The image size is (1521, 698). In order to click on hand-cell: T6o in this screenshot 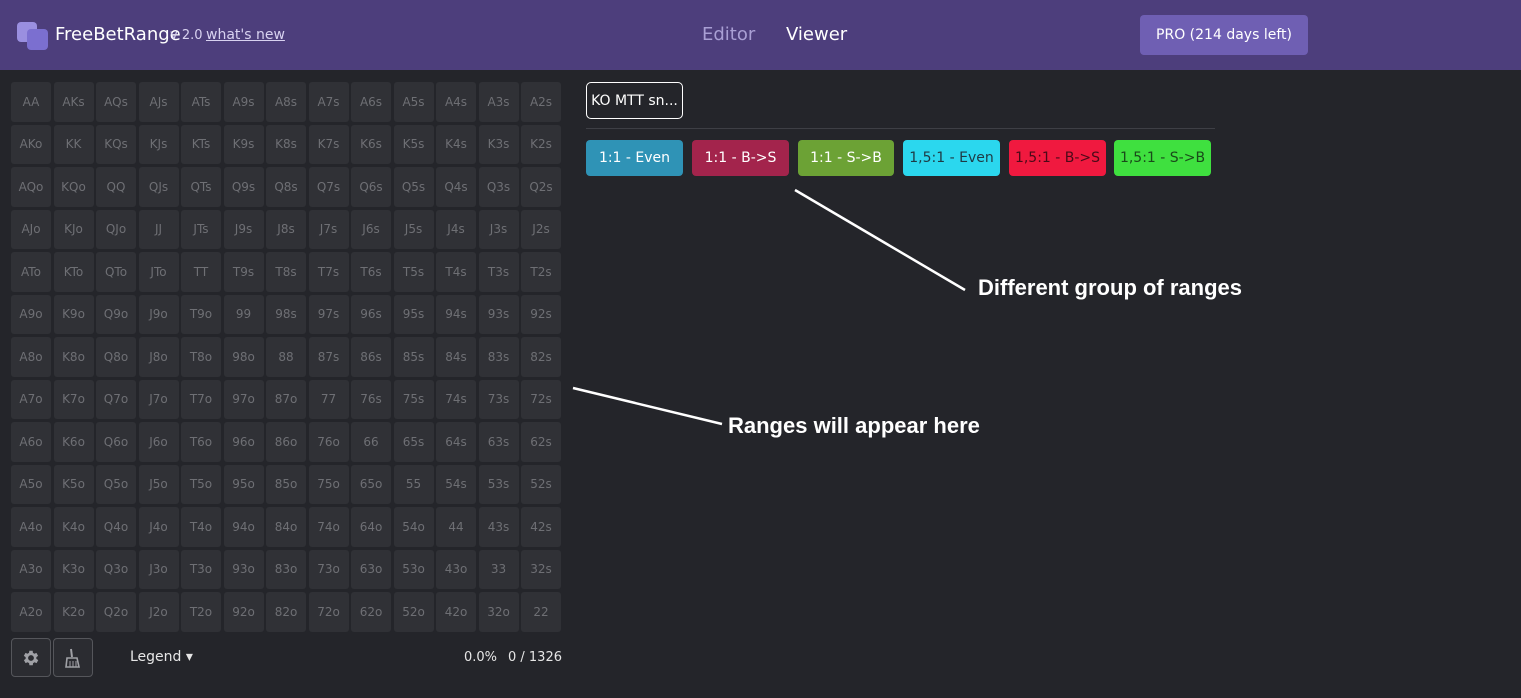, I will do `click(201, 442)`.